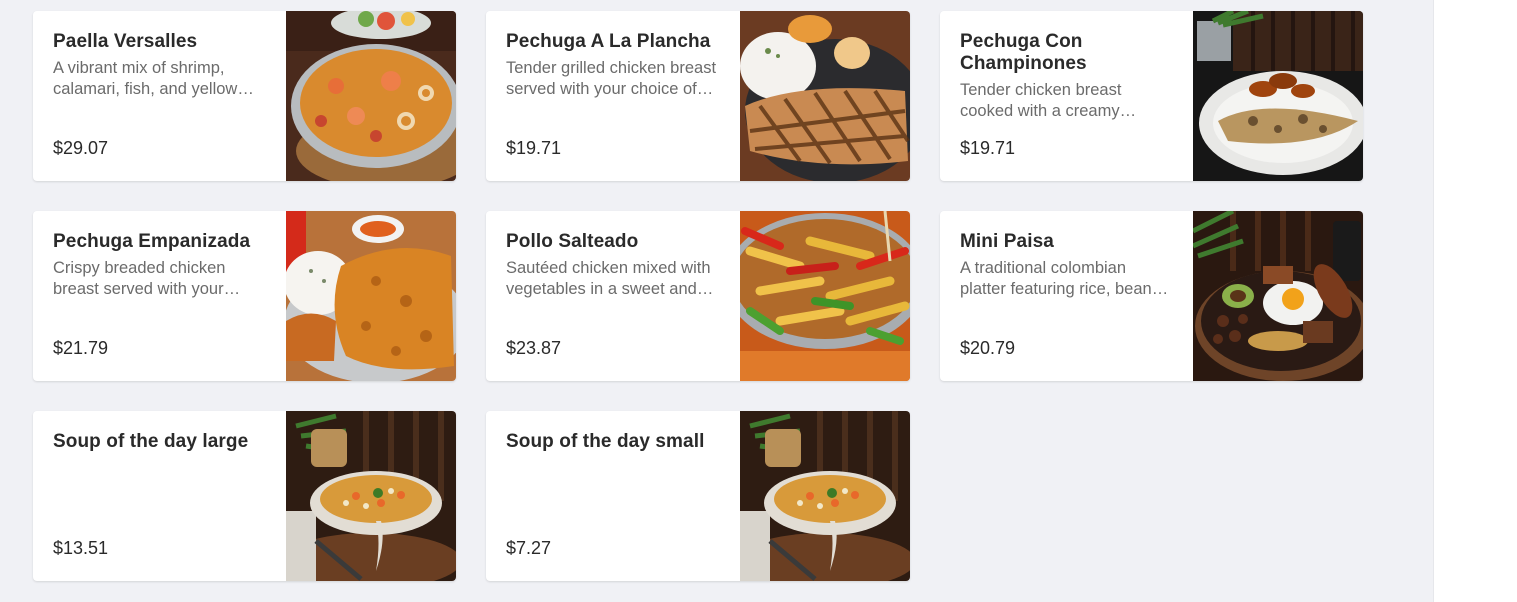 The width and height of the screenshot is (1517, 602). Describe the element at coordinates (125, 41) in the screenshot. I see `menu-item-name: Paella Versalles` at that location.